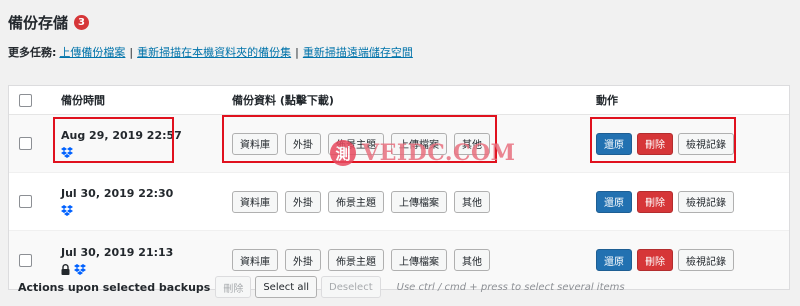 Image resolution: width=800 pixels, height=306 pixels. Describe the element at coordinates (25, 100) in the screenshot. I see `select-all-checkbox` at that location.